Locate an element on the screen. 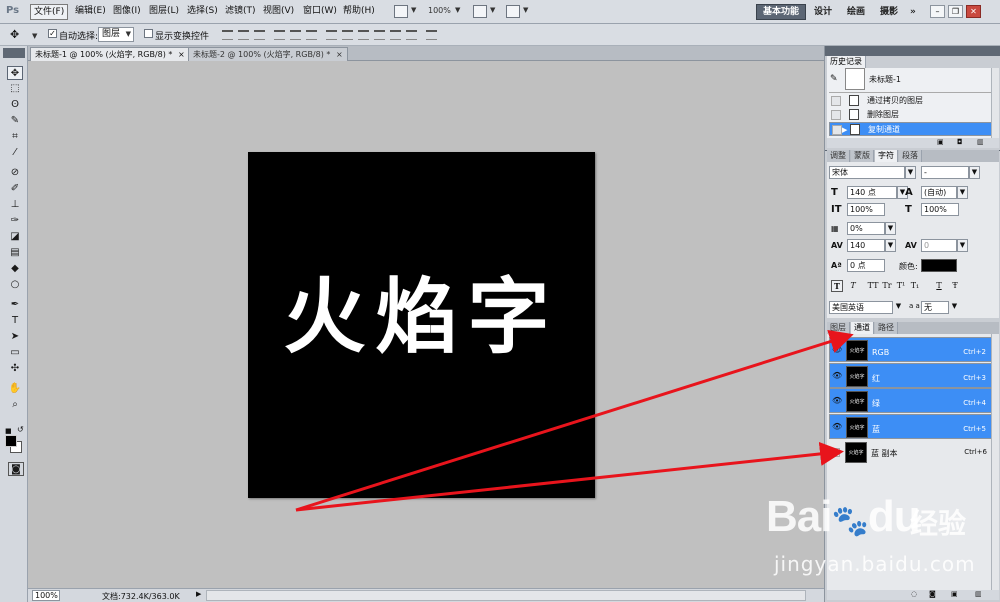 The height and width of the screenshot is (602, 1000). jingyan-label: 经验 is located at coordinates (938, 523).